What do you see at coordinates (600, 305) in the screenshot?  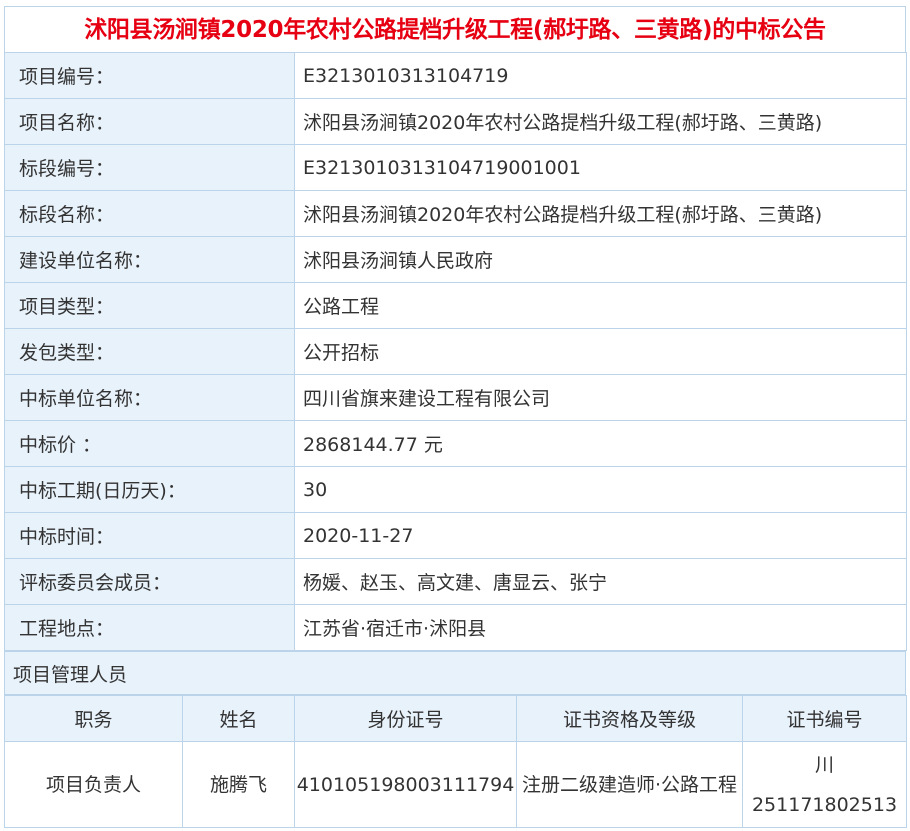 I see `info-value: 公路工程` at bounding box center [600, 305].